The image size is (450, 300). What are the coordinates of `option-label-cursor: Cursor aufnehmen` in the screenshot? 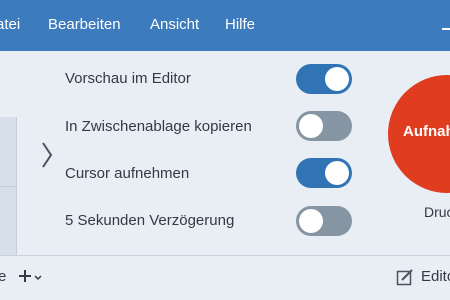 It's located at (127, 173).